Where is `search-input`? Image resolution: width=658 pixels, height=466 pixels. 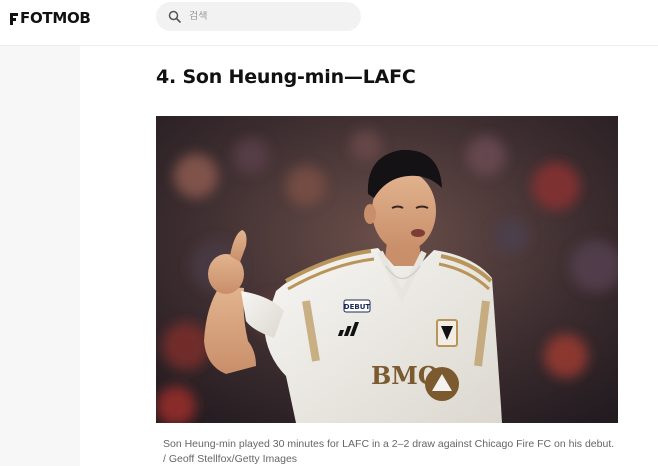
search-input is located at coordinates (269, 16).